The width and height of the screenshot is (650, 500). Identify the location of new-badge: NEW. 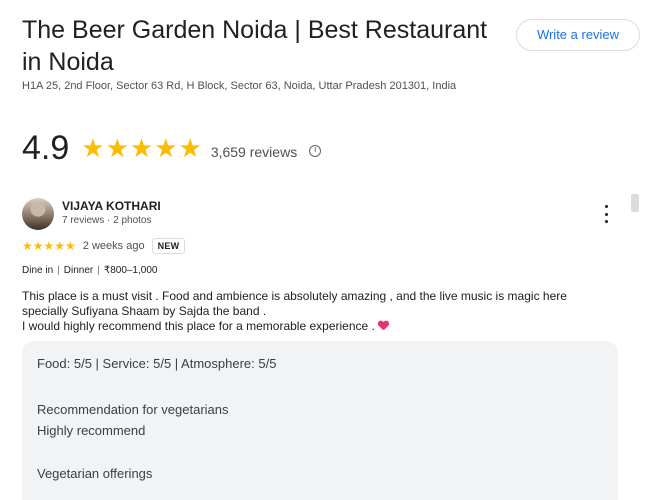
(168, 246).